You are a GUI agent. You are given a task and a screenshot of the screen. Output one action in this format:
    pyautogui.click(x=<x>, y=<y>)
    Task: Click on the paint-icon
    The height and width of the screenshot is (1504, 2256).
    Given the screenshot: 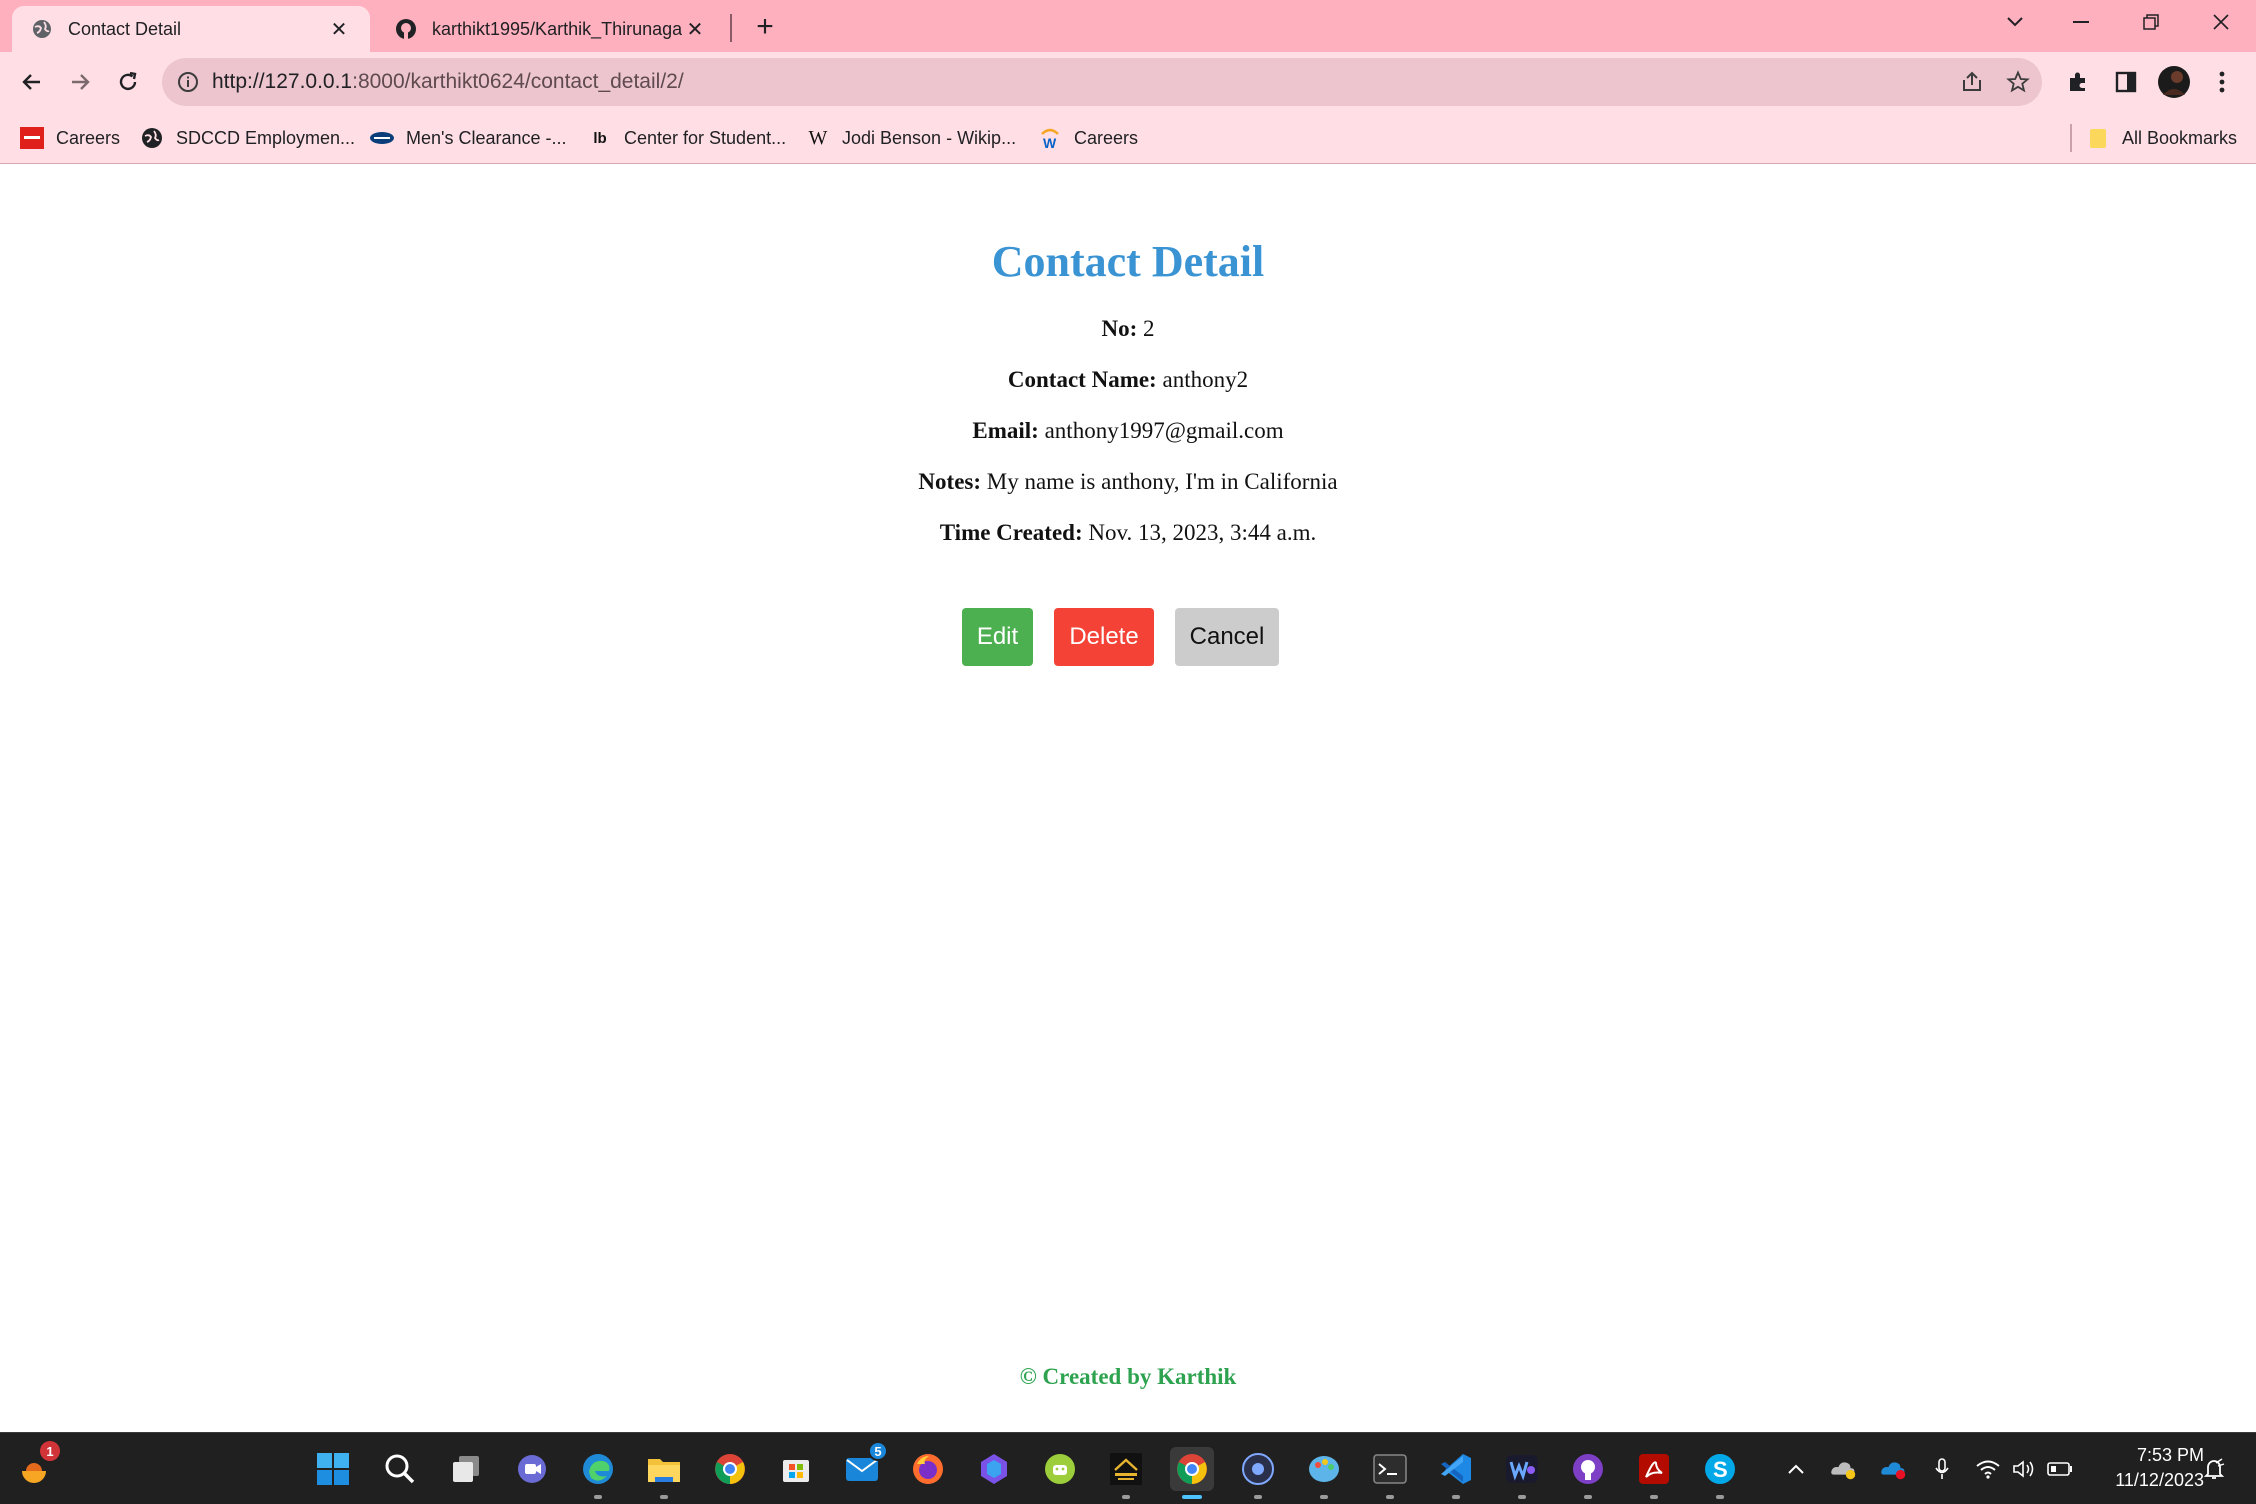 What is the action you would take?
    pyautogui.click(x=1324, y=1473)
    